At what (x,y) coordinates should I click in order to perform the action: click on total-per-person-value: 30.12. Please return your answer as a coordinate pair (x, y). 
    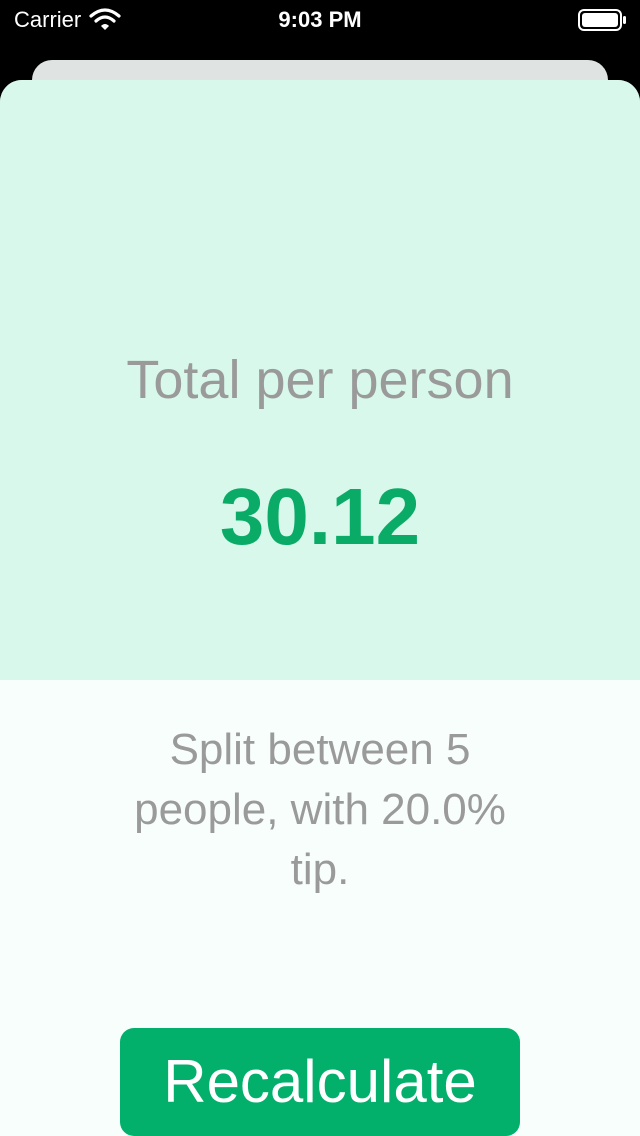
    Looking at the image, I should click on (320, 516).